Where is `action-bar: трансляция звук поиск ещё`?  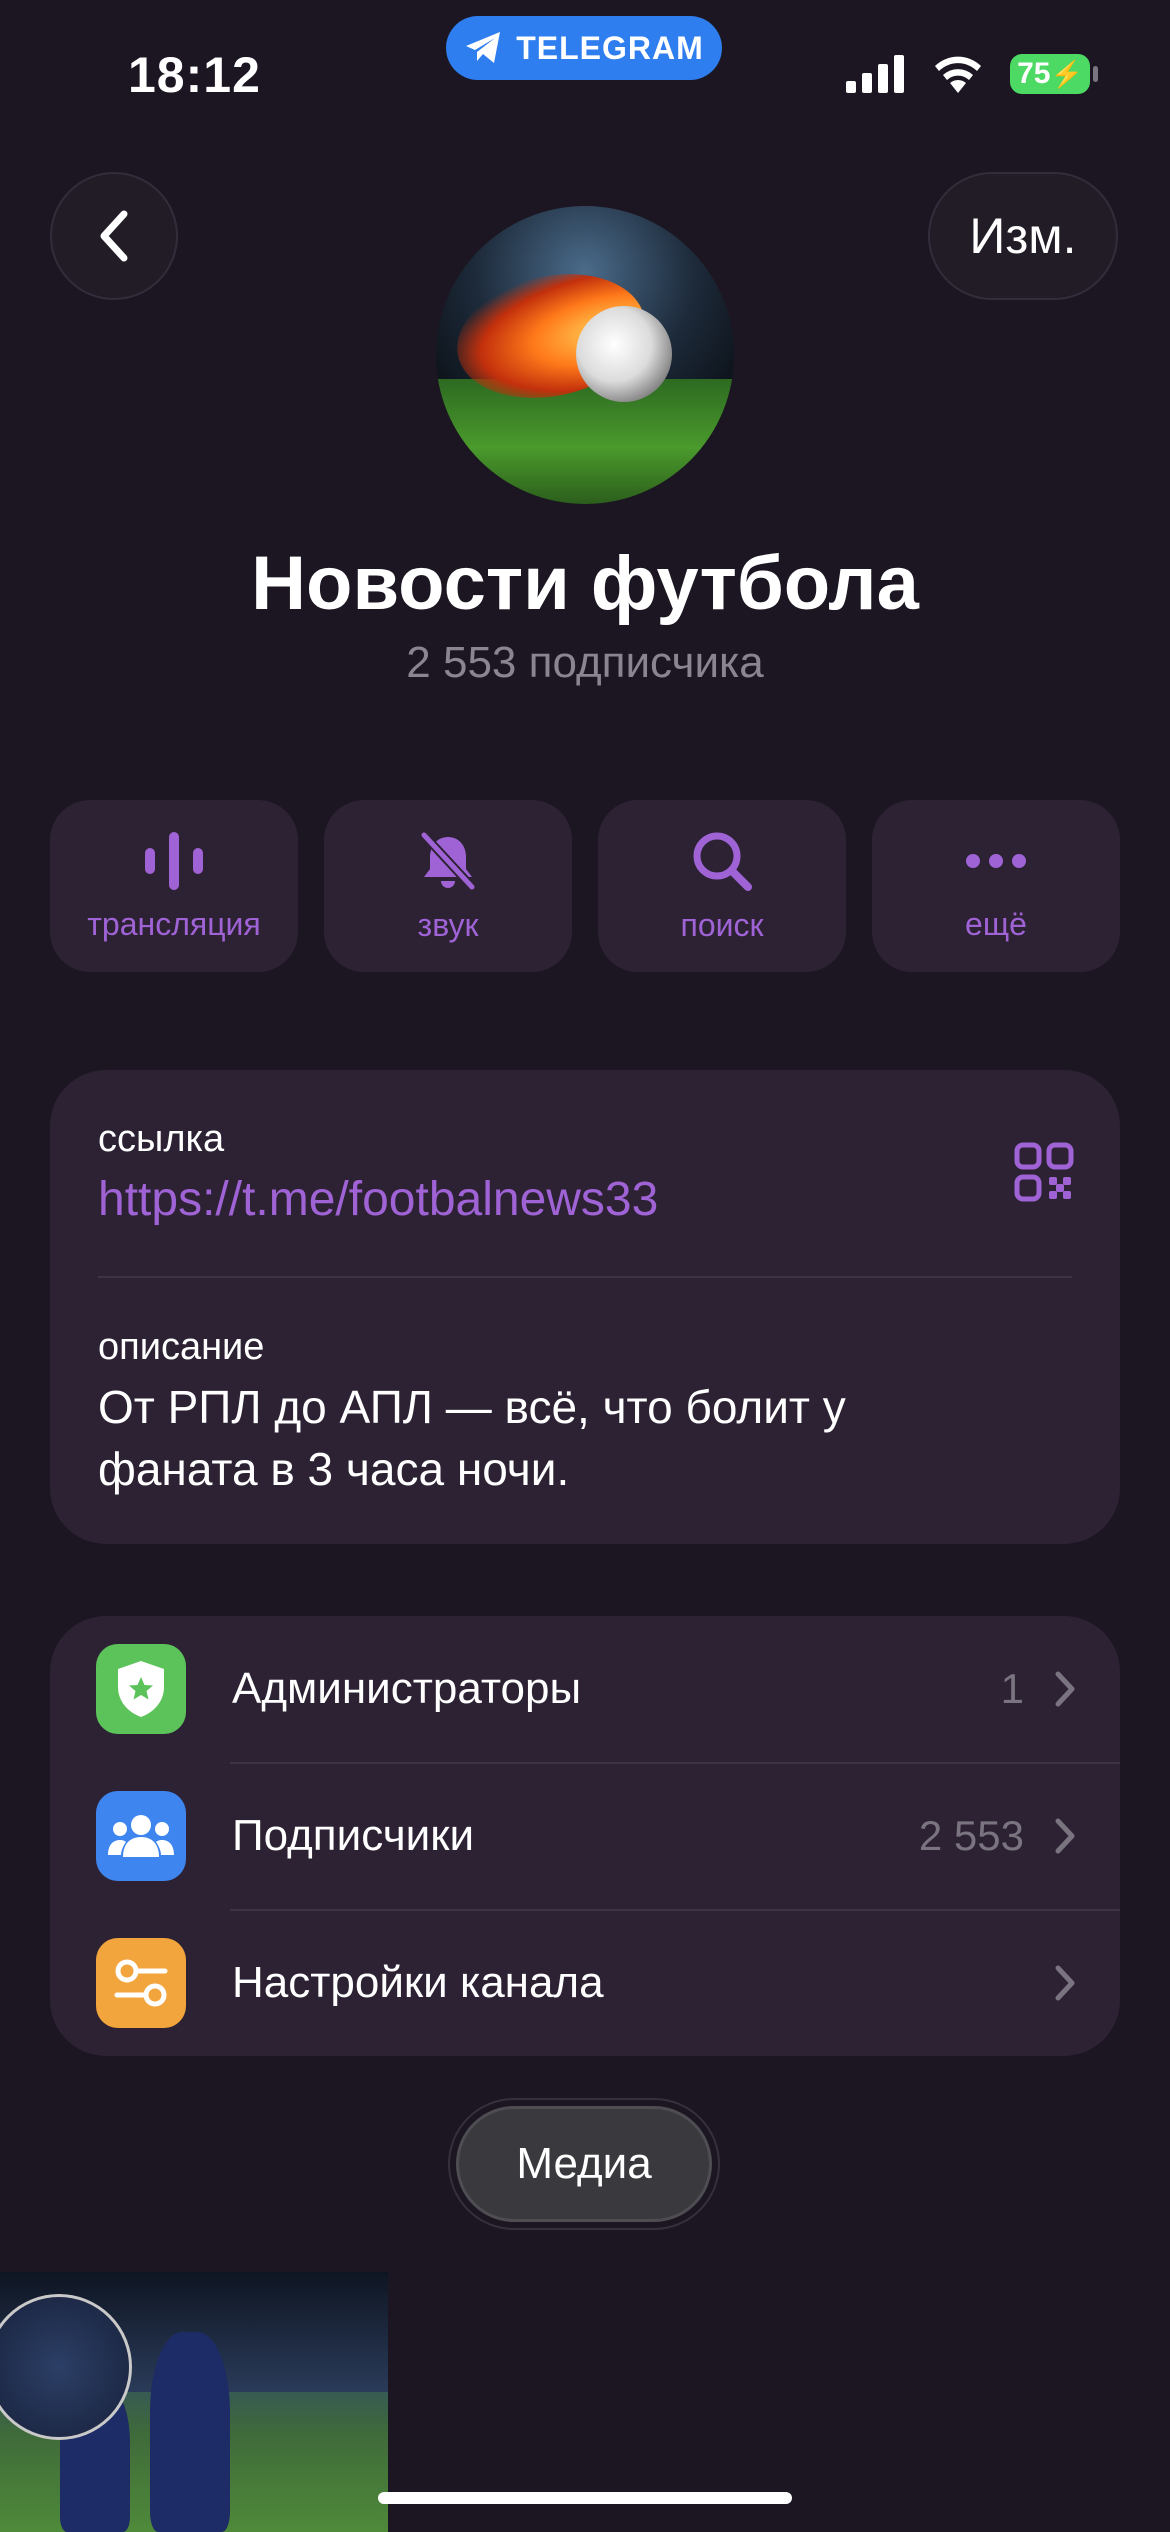
action-bar: трансляция звук поиск ещё is located at coordinates (586, 886).